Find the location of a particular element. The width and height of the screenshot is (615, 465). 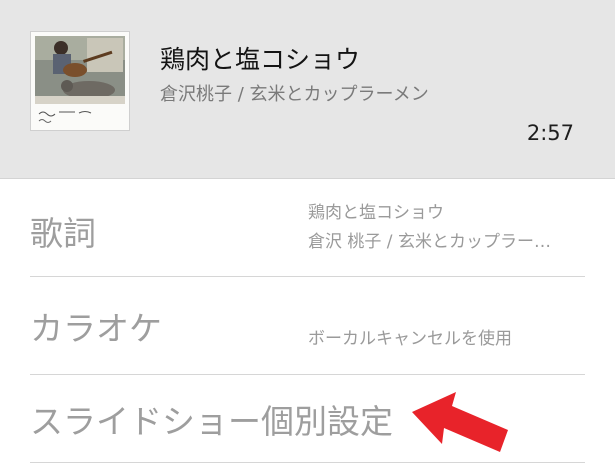

album-art is located at coordinates (80, 81).